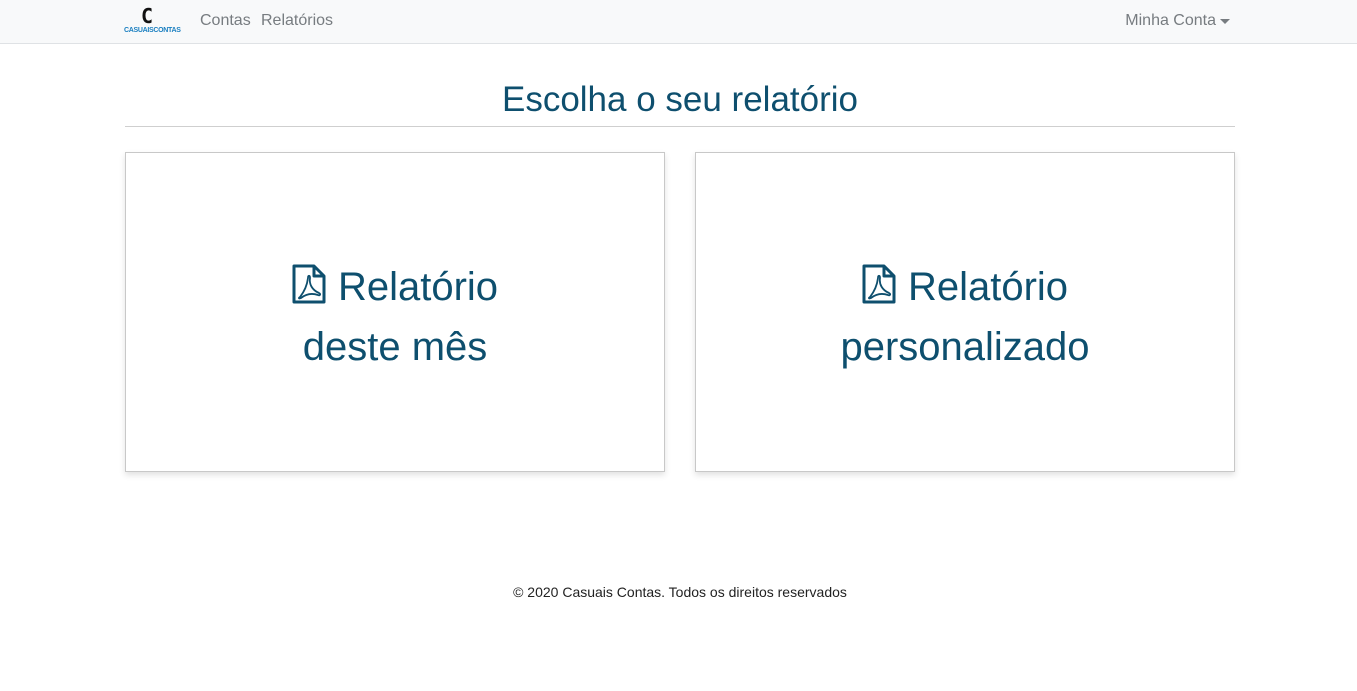 This screenshot has height=691, width=1357. What do you see at coordinates (152, 30) in the screenshot?
I see `brand-logo-text: CASUAISCONTAS` at bounding box center [152, 30].